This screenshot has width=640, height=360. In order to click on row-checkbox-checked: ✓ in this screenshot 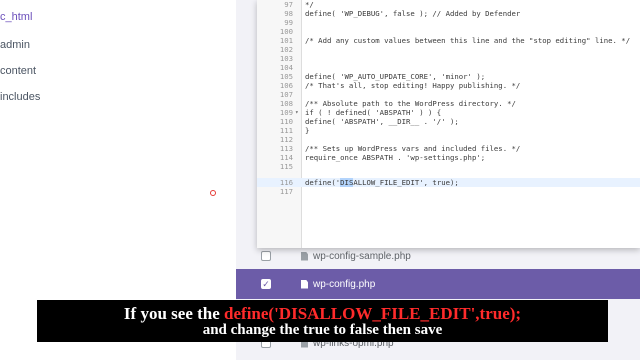, I will do `click(266, 284)`.